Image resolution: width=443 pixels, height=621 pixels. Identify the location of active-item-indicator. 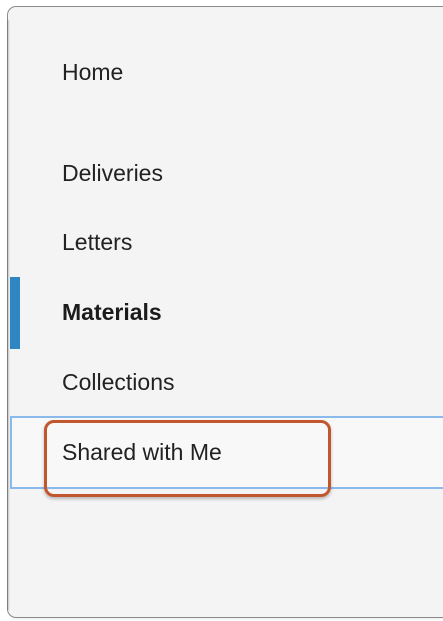
(15, 313).